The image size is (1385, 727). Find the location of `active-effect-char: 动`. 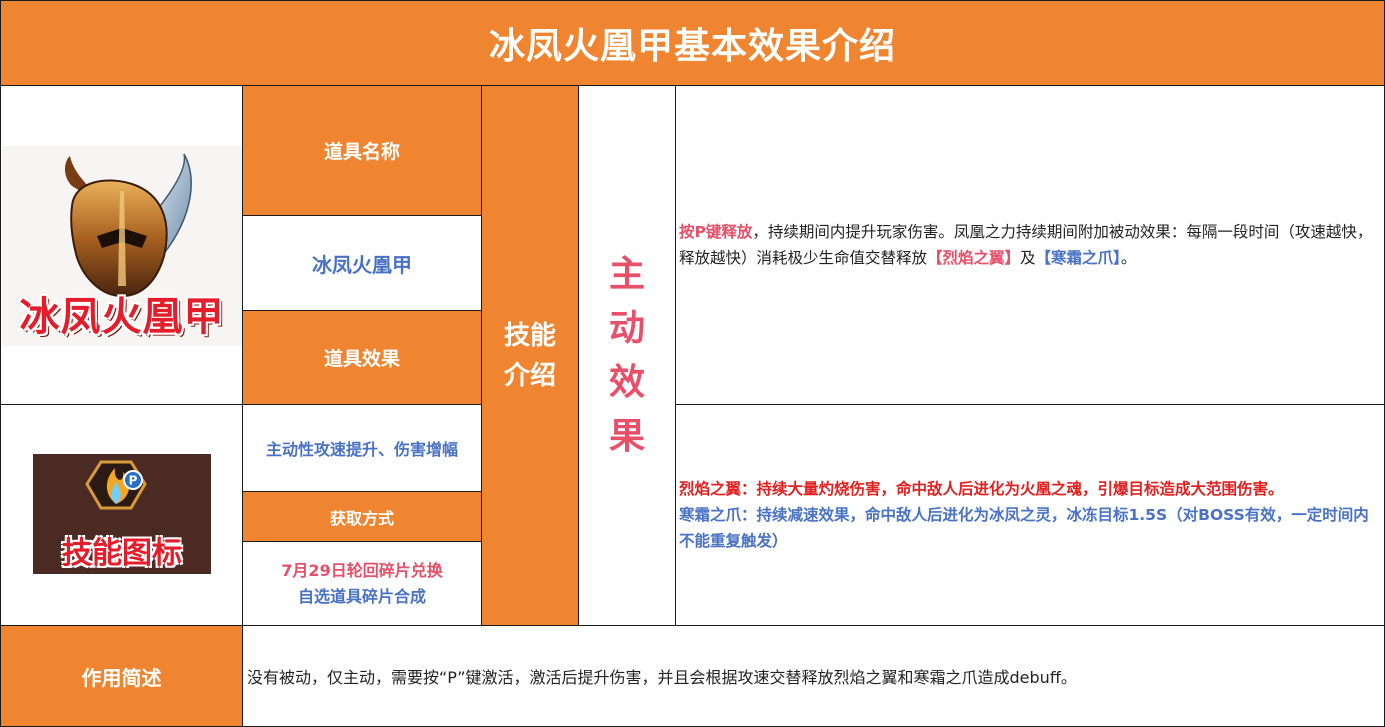

active-effect-char: 动 is located at coordinates (626, 328).